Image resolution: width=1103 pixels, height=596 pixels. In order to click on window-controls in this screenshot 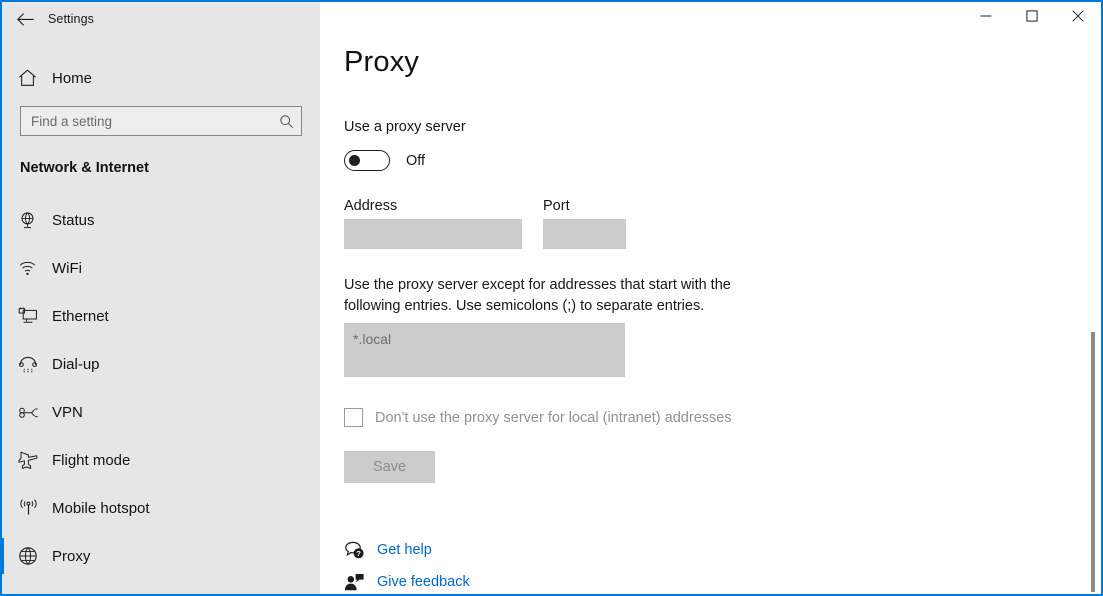, I will do `click(1032, 18)`.